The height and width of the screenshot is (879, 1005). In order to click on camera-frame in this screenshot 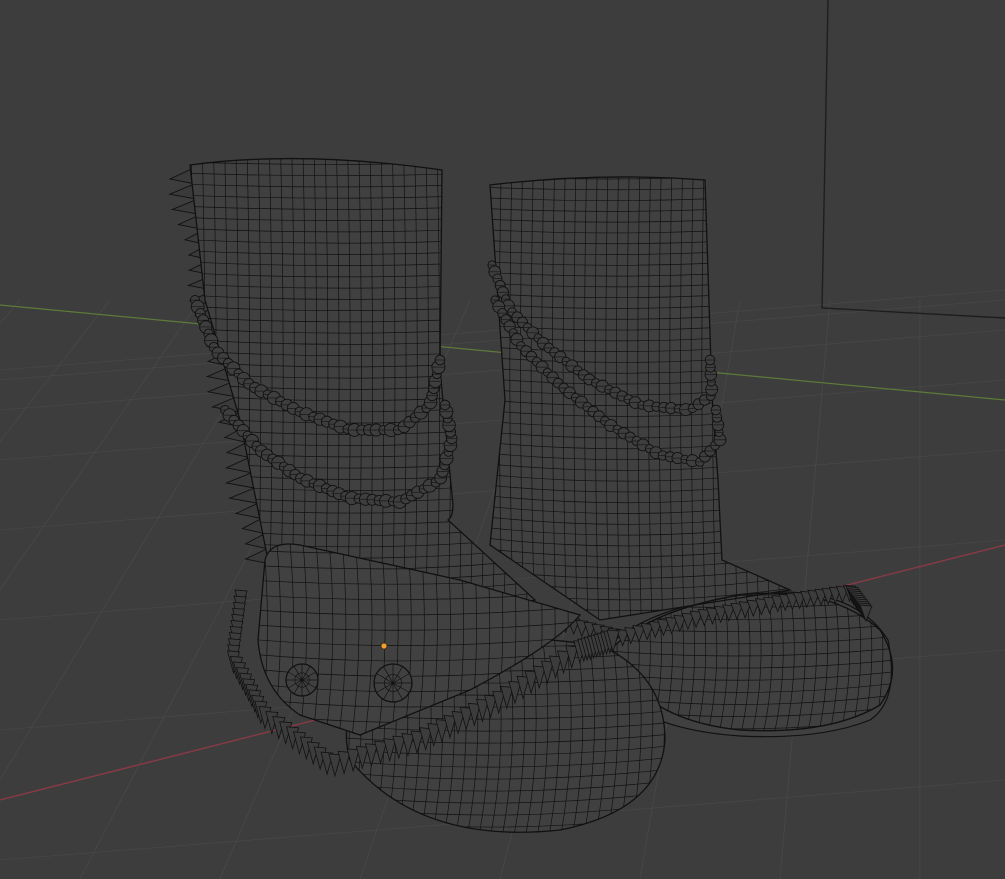, I will do `click(913, 159)`.